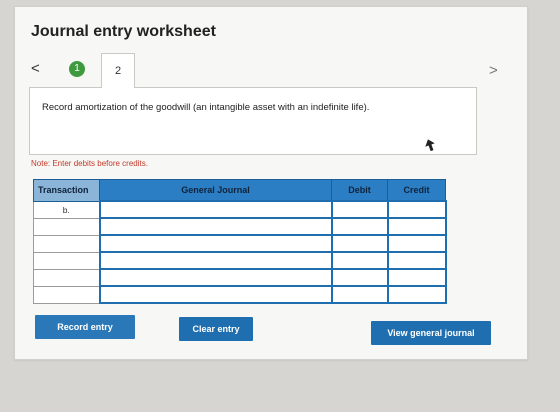 The width and height of the screenshot is (560, 412). Describe the element at coordinates (215, 190) in the screenshot. I see `header-general-journal: General Journal` at that location.